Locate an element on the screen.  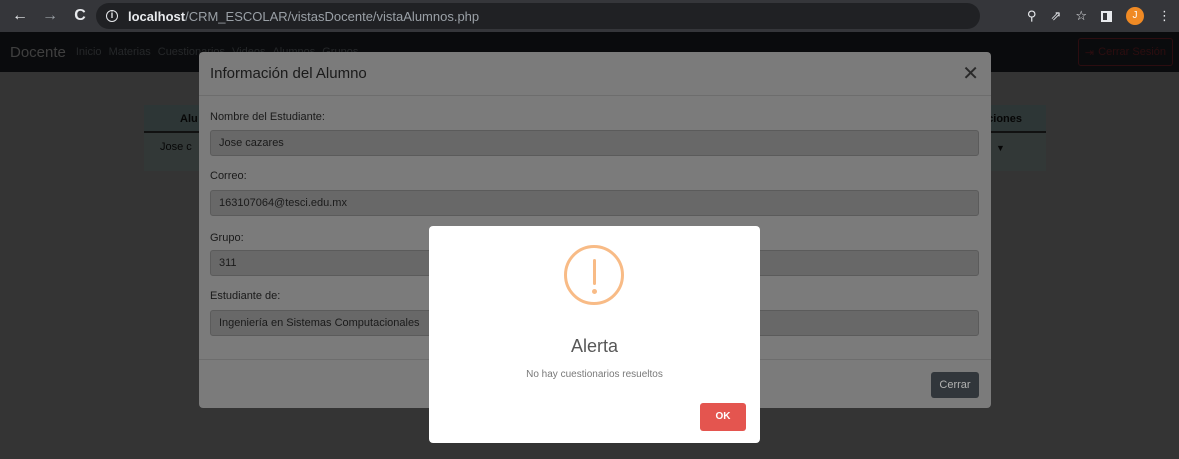
forward-arrow-icon: → is located at coordinates (50, 16).